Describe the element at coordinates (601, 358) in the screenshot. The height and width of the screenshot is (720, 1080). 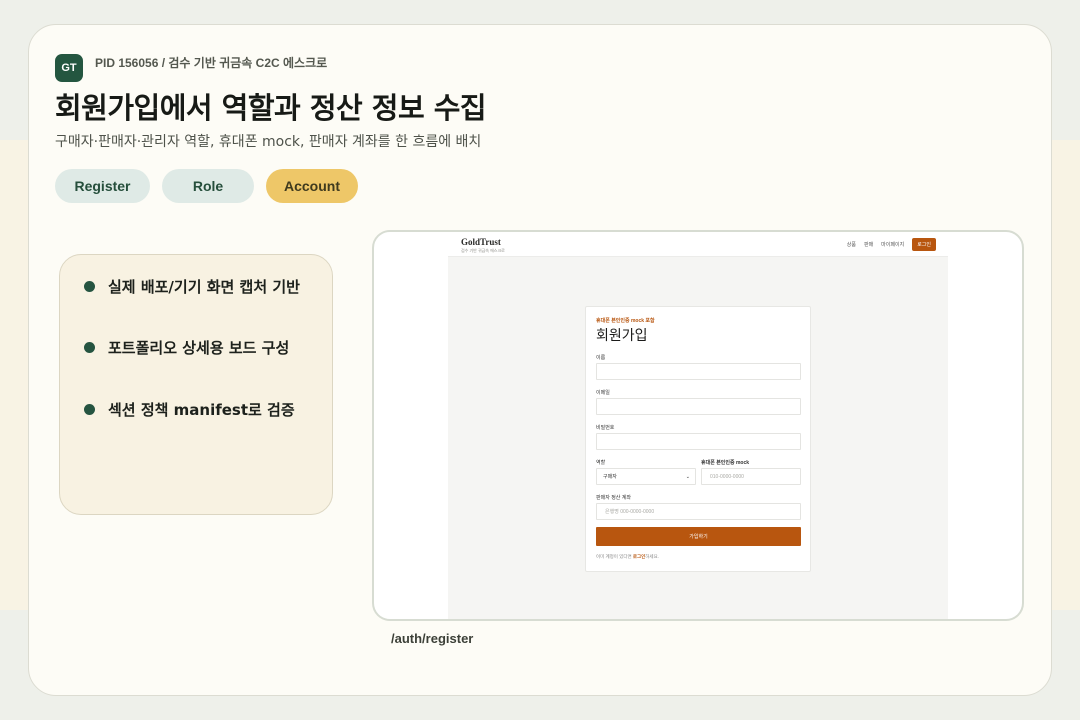
I see `name-label: 이름` at that location.